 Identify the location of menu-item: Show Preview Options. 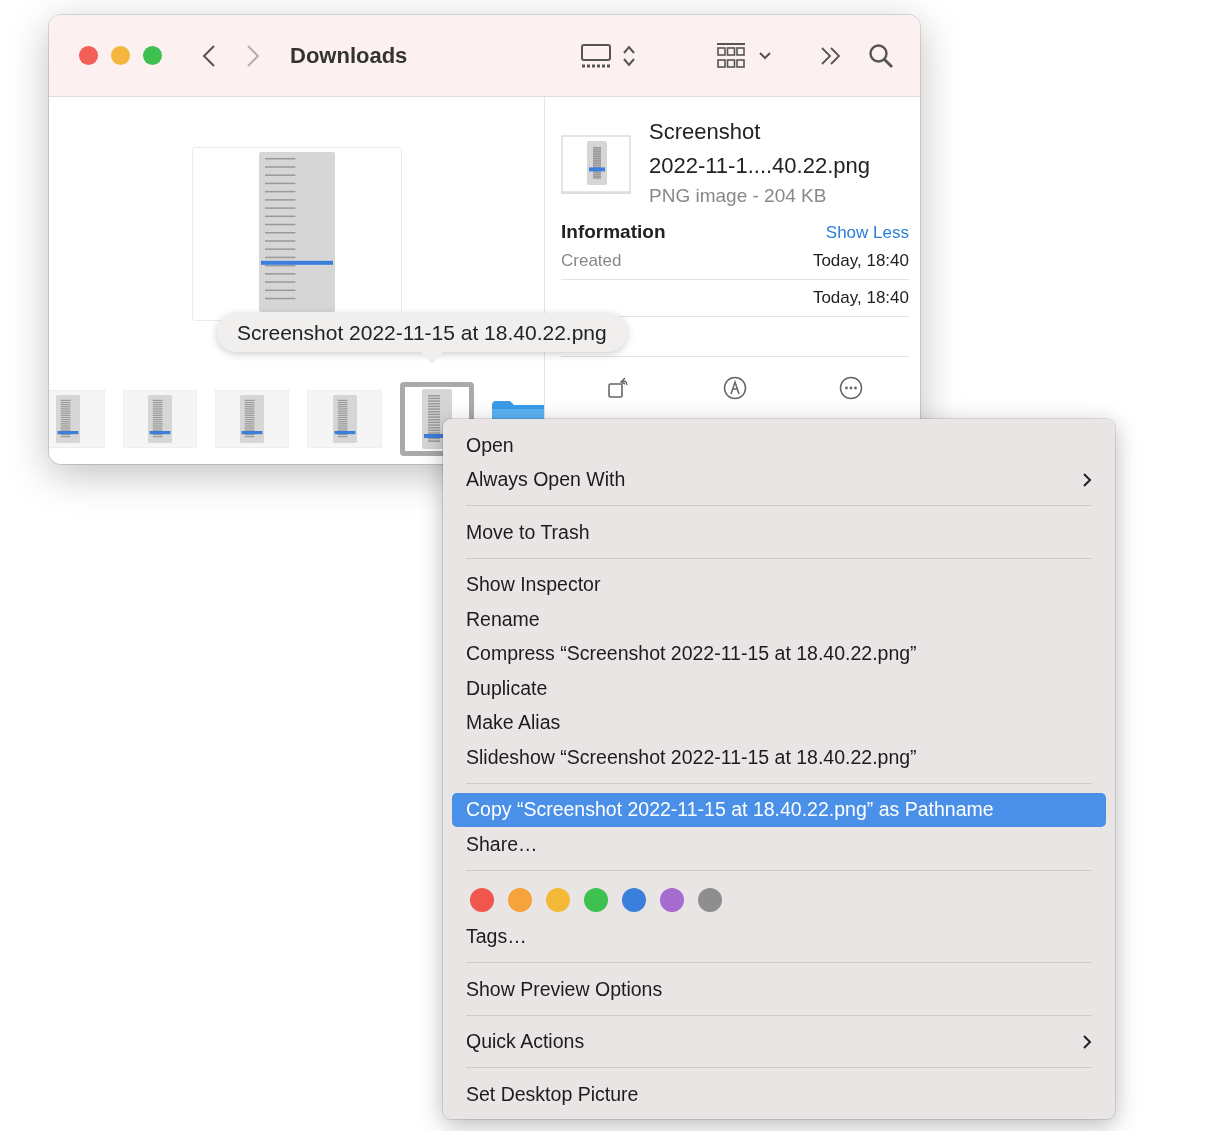
(779, 989).